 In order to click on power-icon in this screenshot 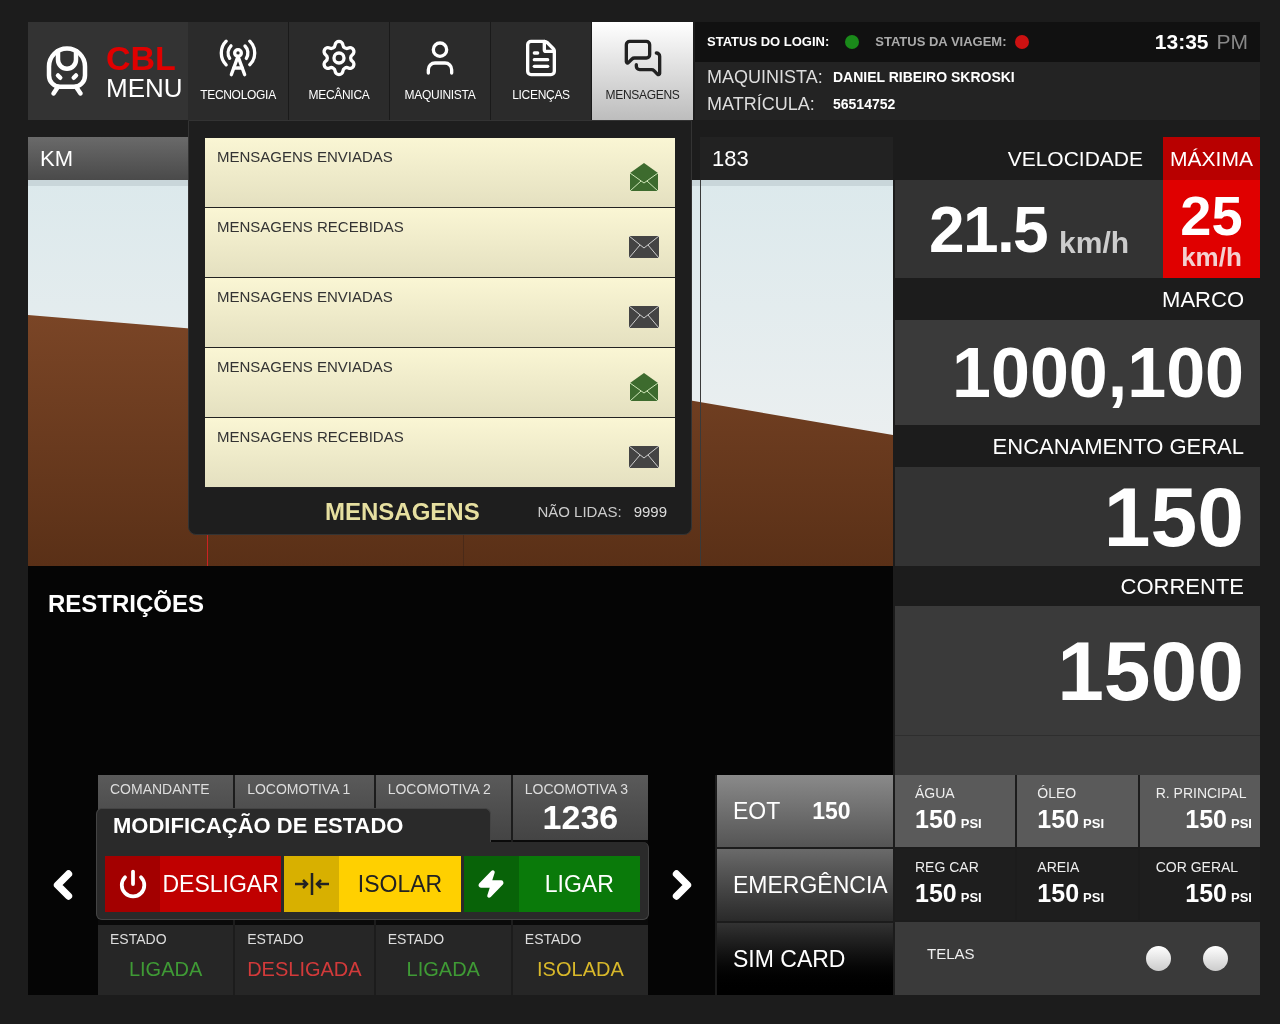, I will do `click(132, 884)`.